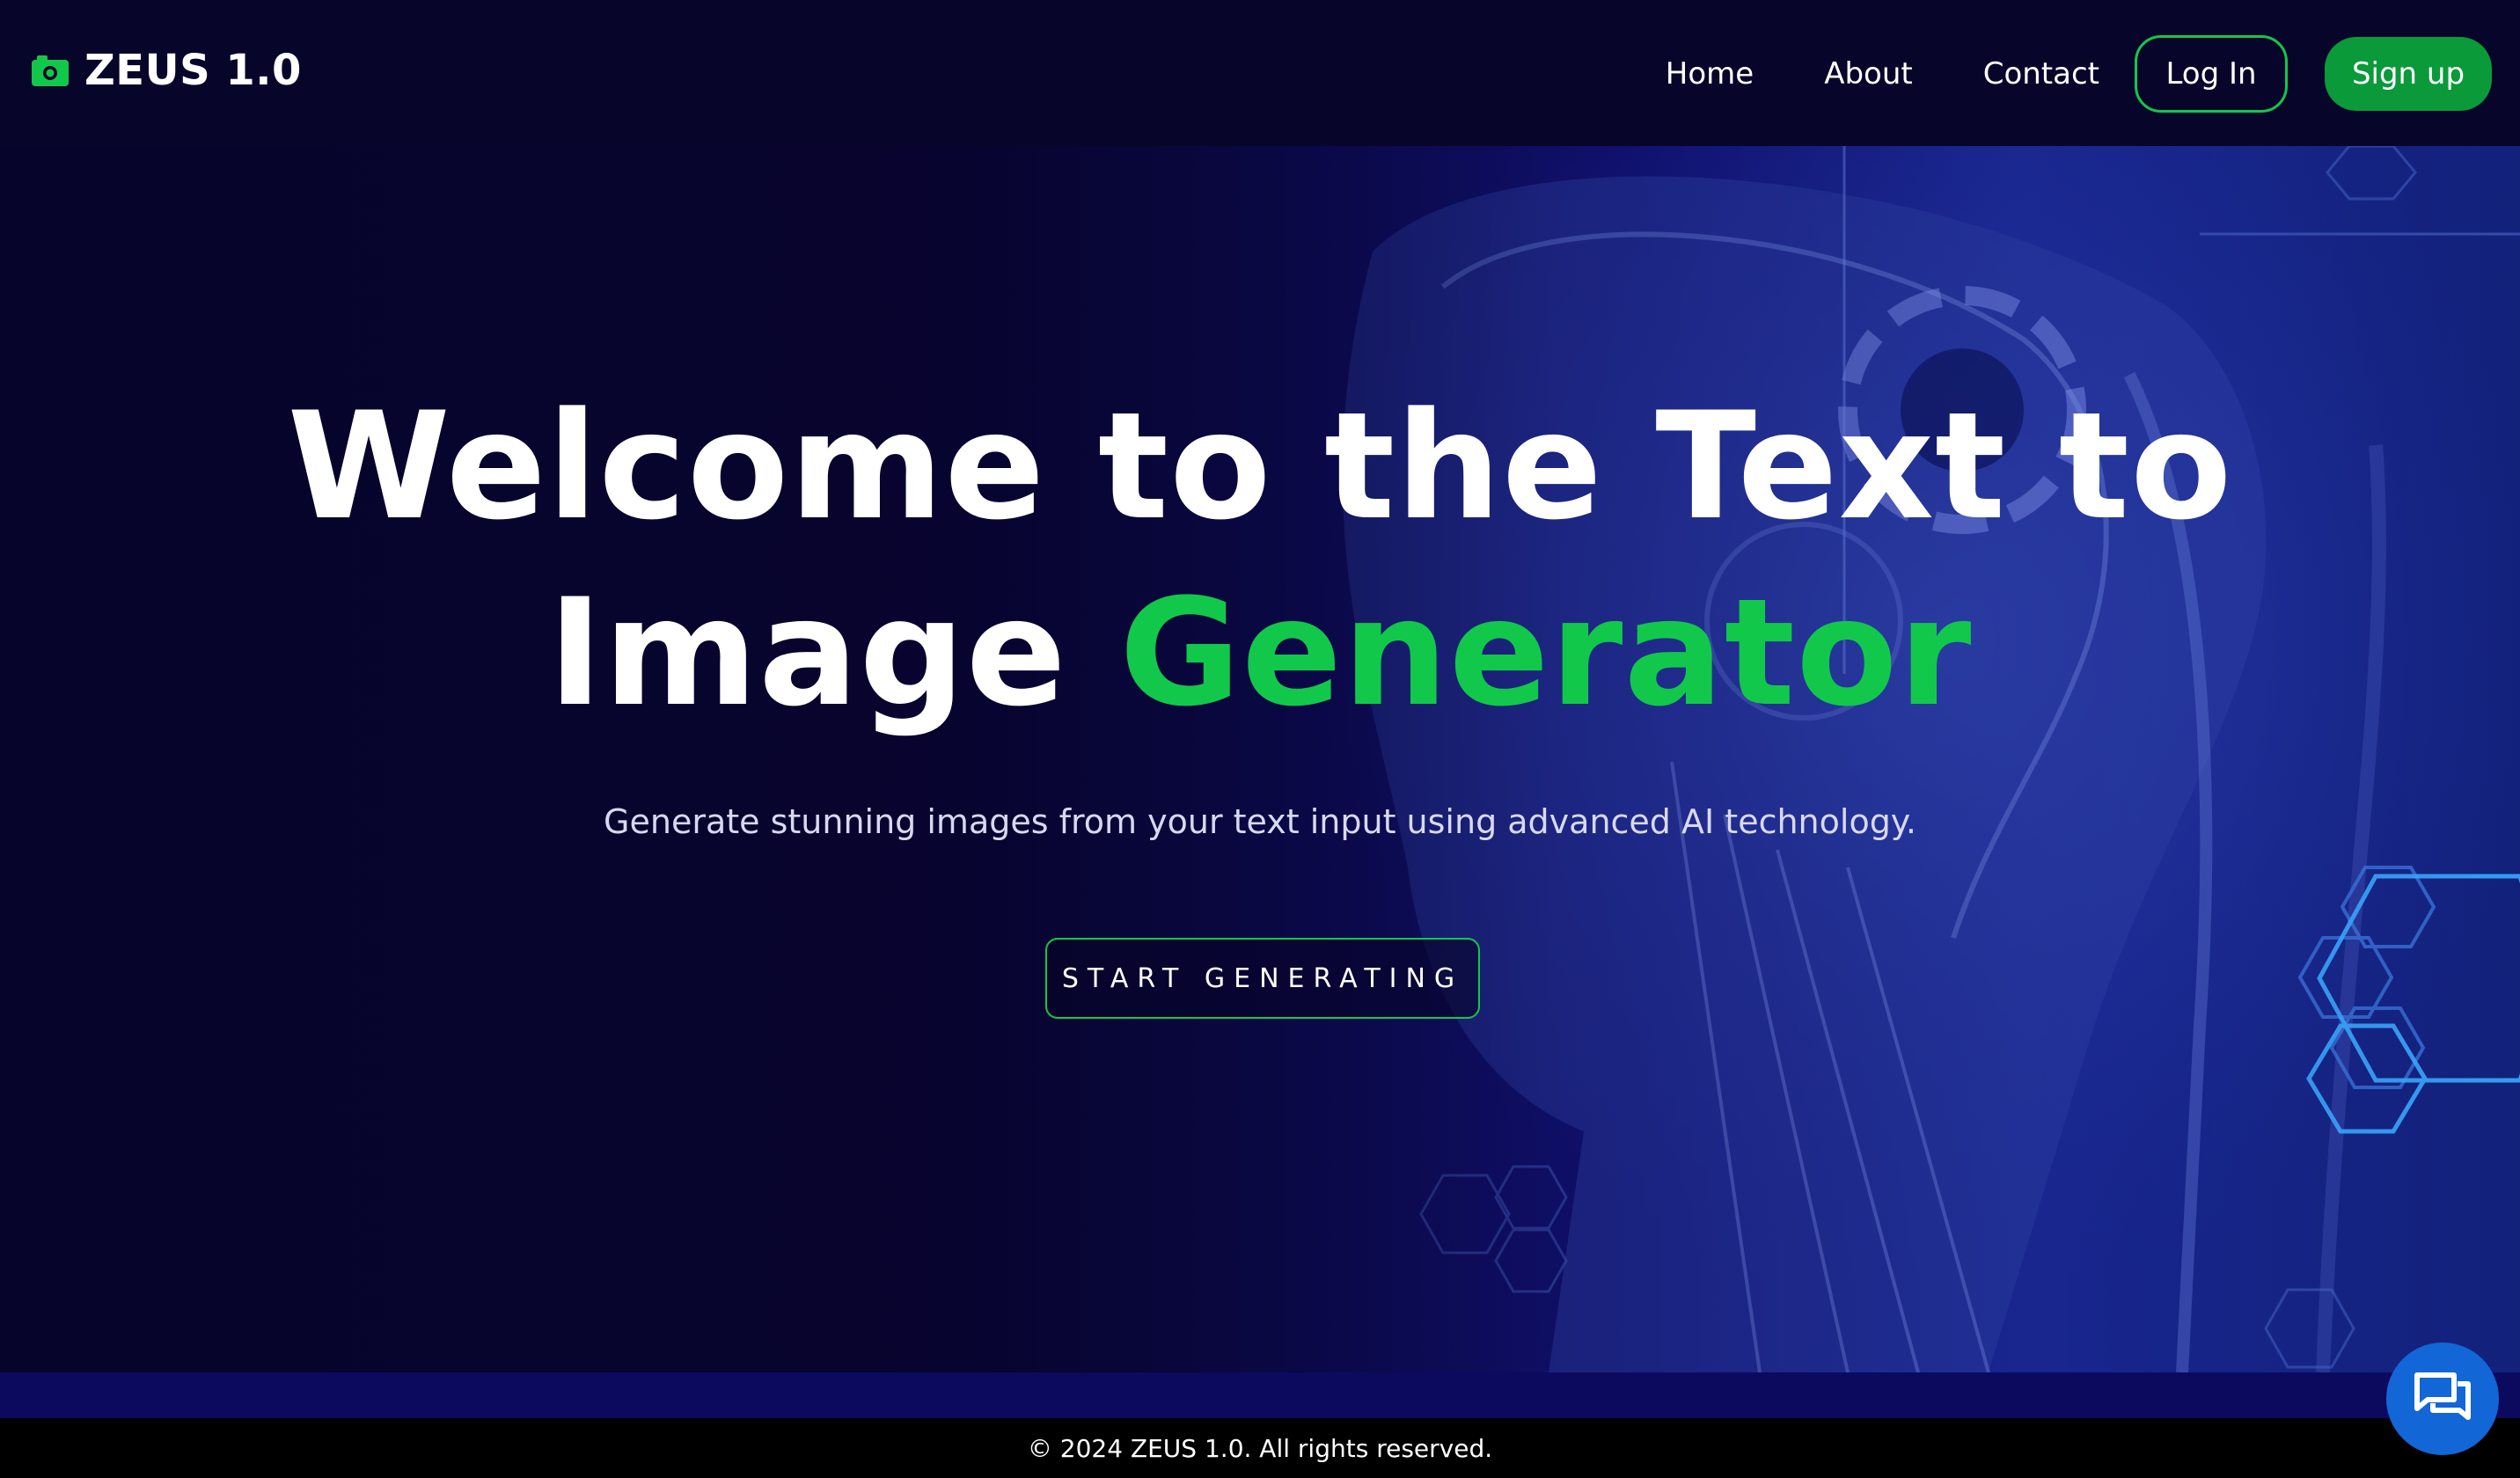  Describe the element at coordinates (1546, 653) in the screenshot. I see `headline-accent-word: Generator` at that location.